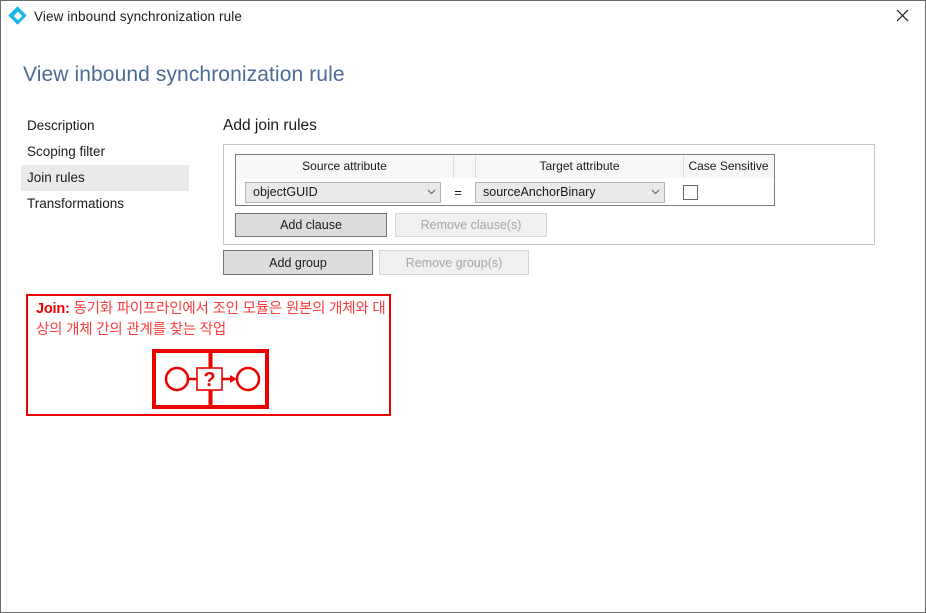 The height and width of the screenshot is (613, 926). I want to click on column-header-source-attribute: Source attribute, so click(345, 166).